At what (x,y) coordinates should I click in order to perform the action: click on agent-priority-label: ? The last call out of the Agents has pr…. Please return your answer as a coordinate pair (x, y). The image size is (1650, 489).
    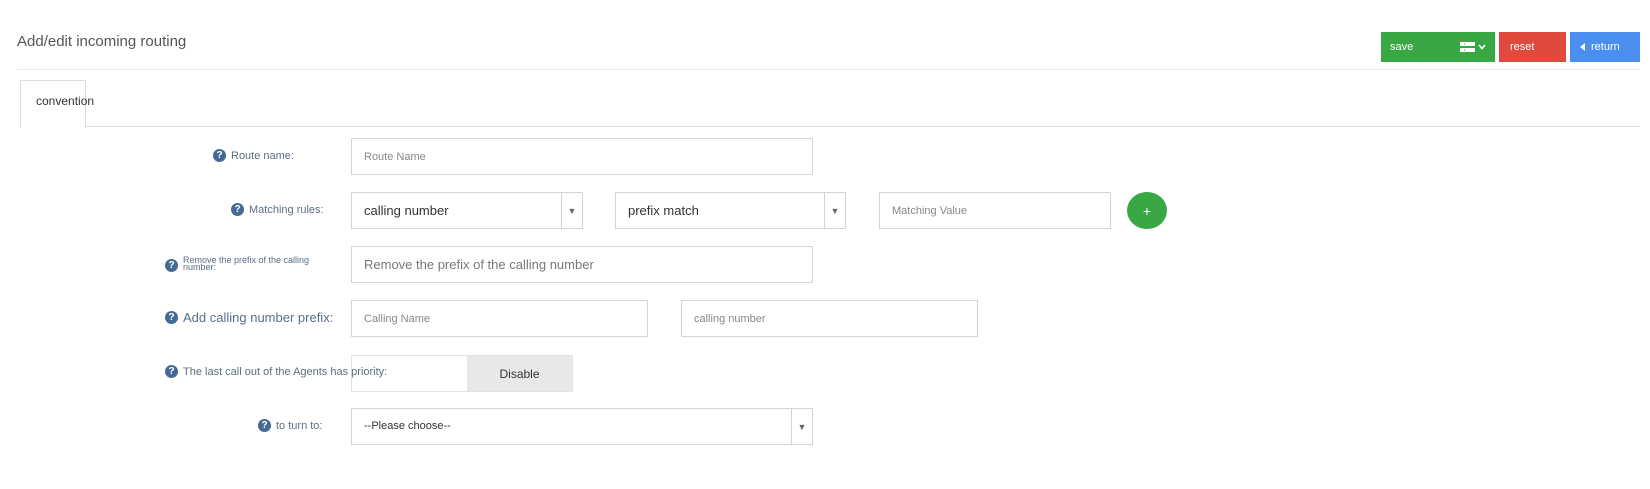
    Looking at the image, I should click on (276, 371).